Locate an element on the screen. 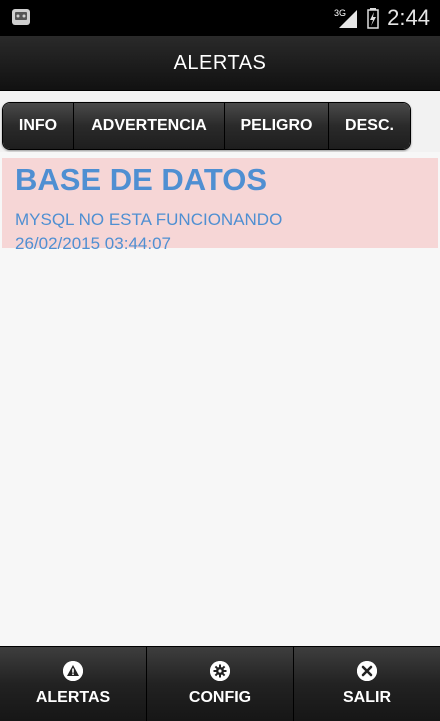  alert-filter-bar: INFO ADVERTENCIA PELIGRO DESC. is located at coordinates (206, 126).